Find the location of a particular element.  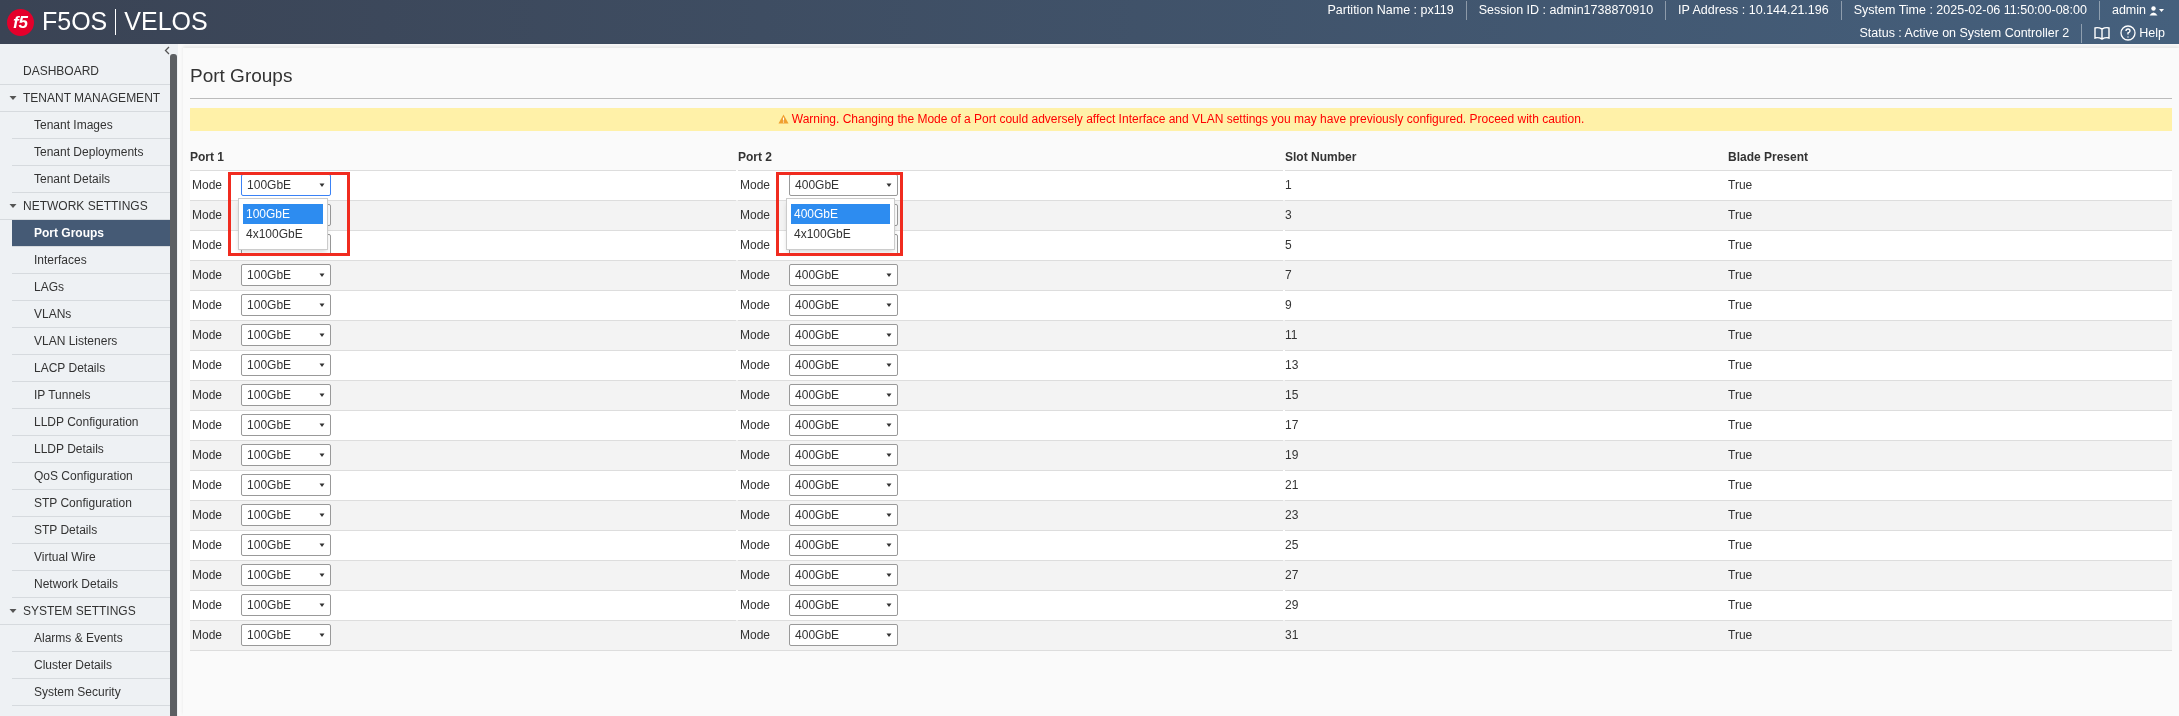

user-menu: admin is located at coordinates (2132, 10).